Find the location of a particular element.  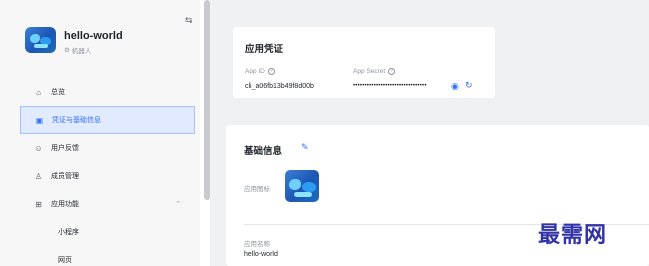

feedback-icon: ☺ is located at coordinates (38, 148).